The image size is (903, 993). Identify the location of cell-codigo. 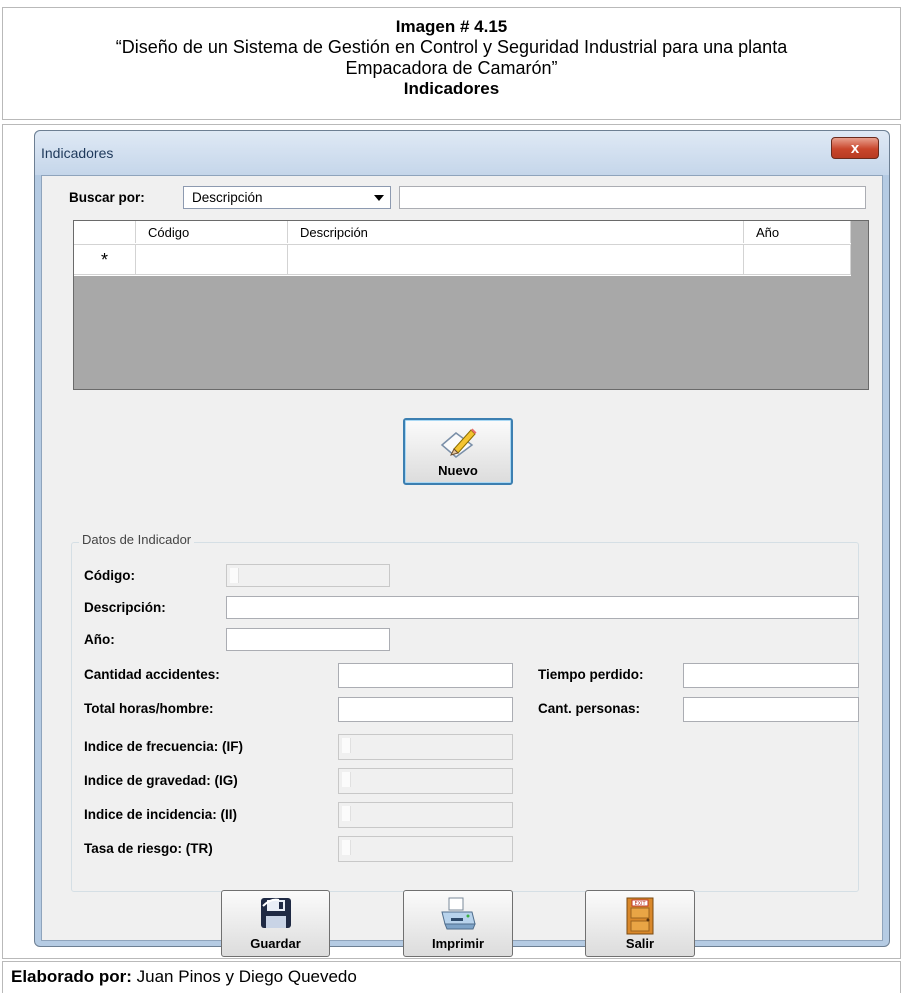
(212, 260).